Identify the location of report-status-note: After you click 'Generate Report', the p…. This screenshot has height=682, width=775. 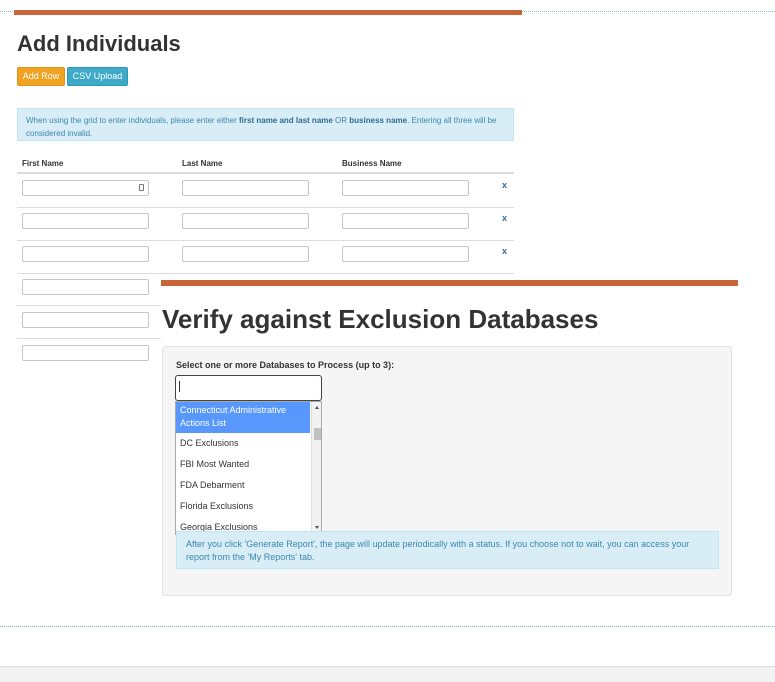
(447, 550).